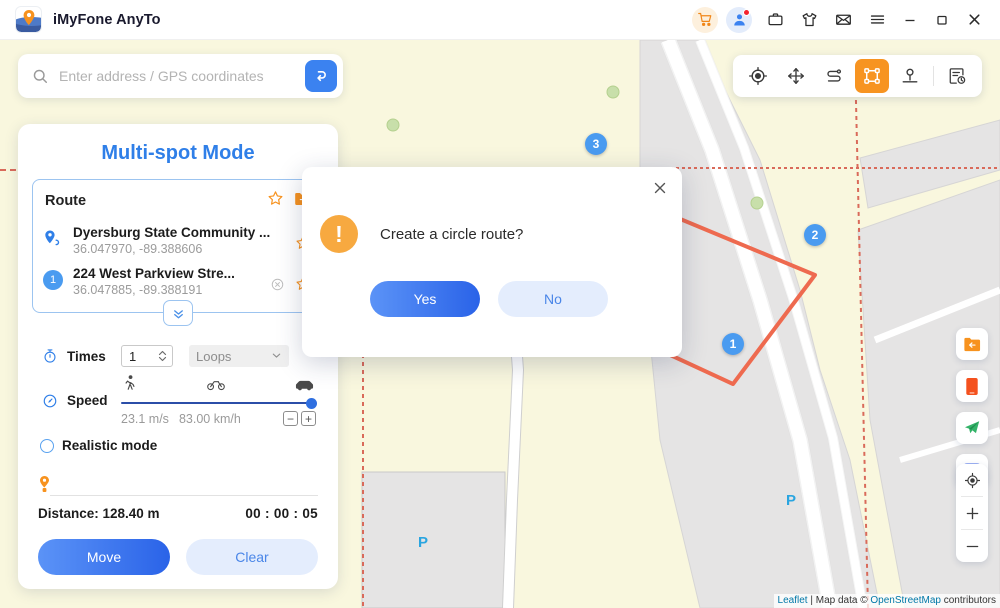 This screenshot has height=608, width=1000. I want to click on move-arrows-icon, so click(796, 76).